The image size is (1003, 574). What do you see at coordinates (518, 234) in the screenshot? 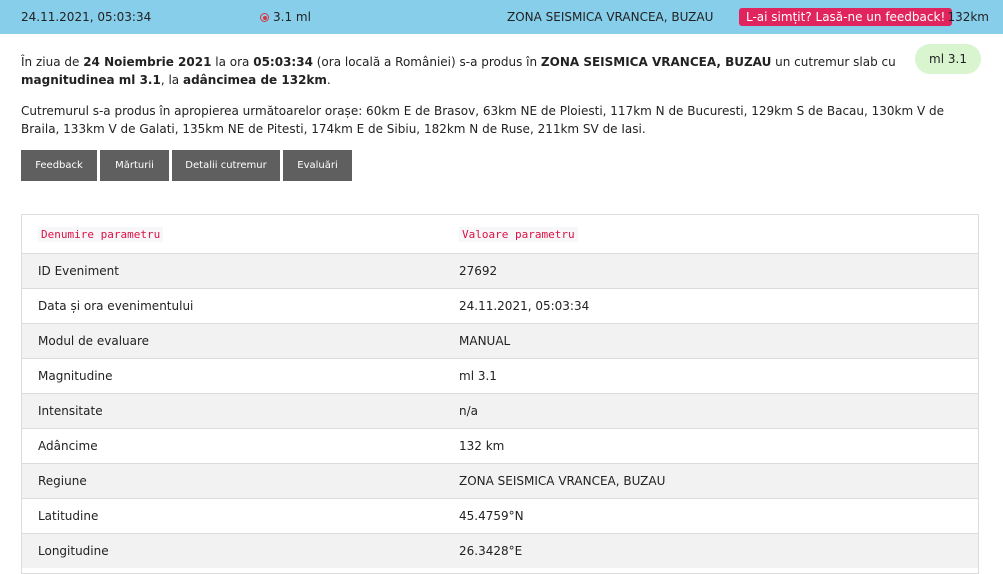
I see `header-value: Valoare parametru` at bounding box center [518, 234].